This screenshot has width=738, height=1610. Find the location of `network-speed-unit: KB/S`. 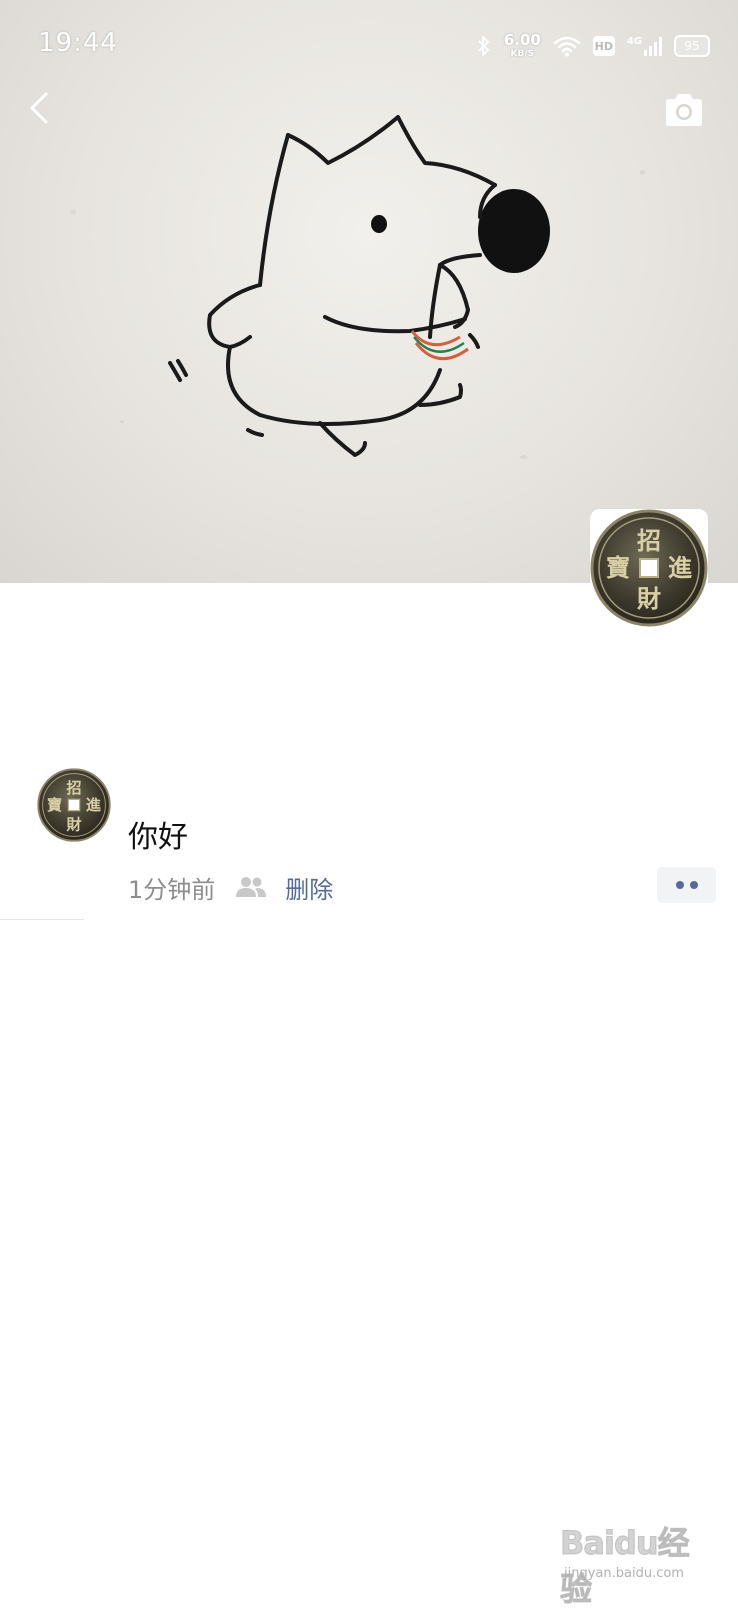

network-speed-unit: KB/S is located at coordinates (522, 54).